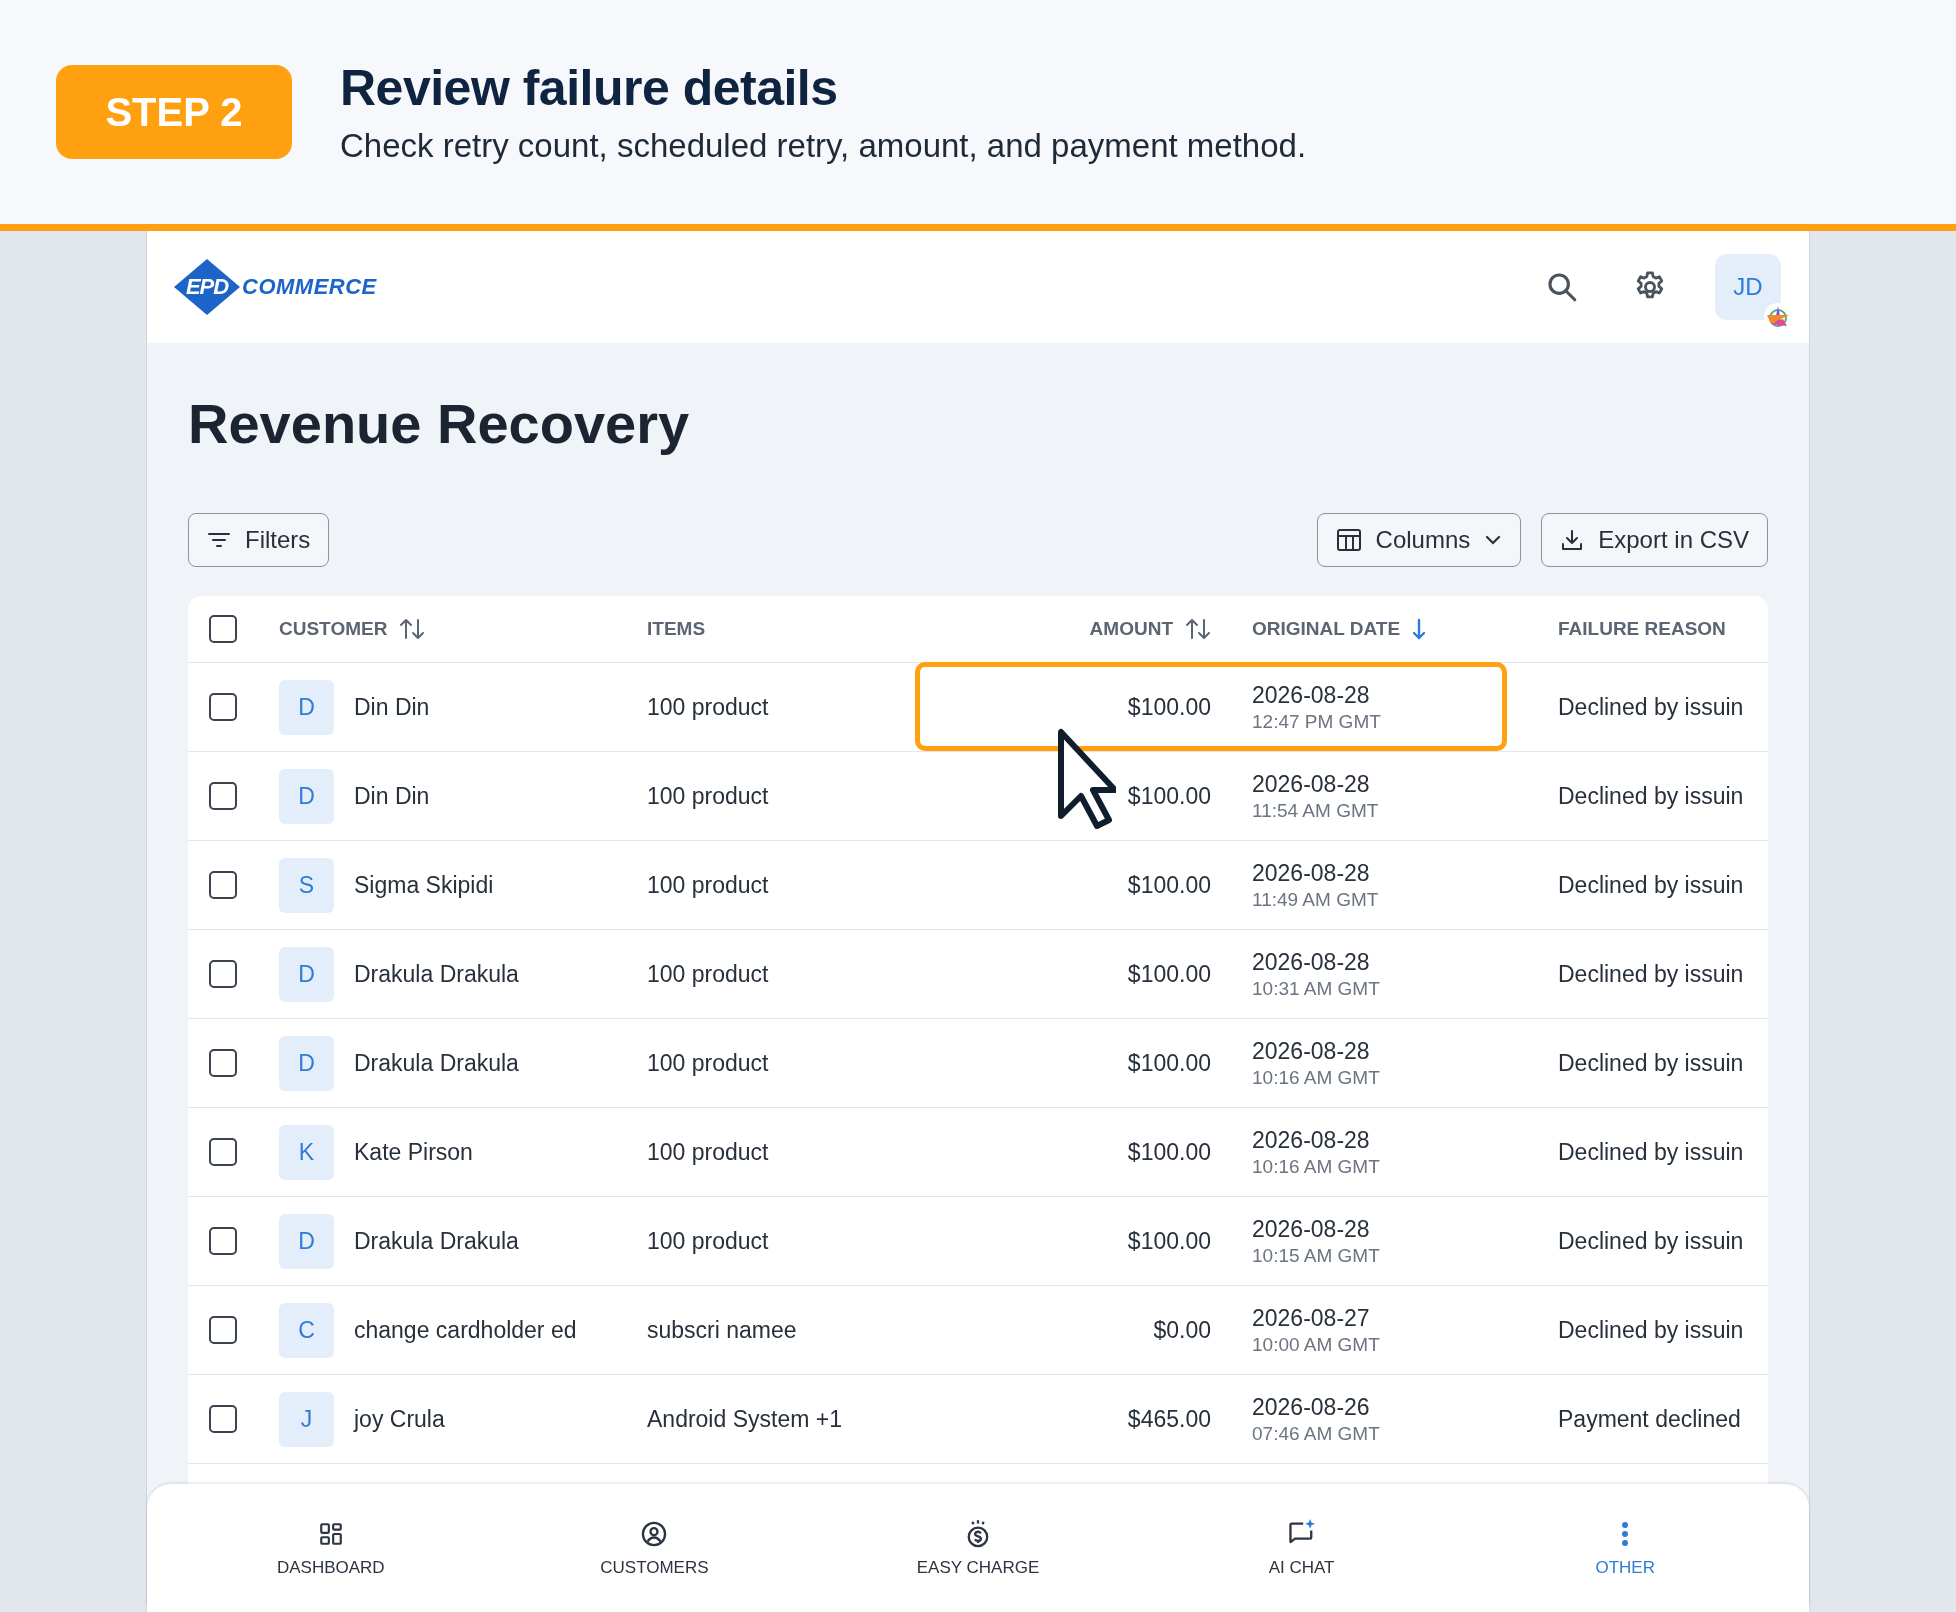  I want to click on logo-text: COMMERCE, so click(309, 287).